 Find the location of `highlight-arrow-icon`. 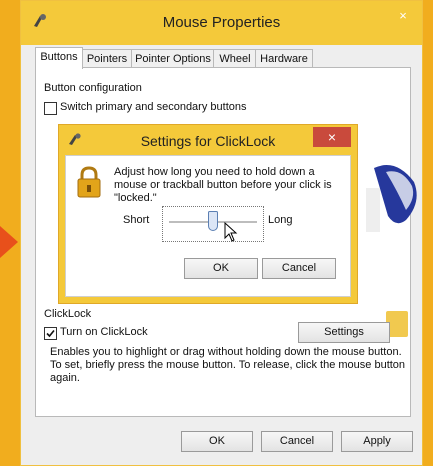

highlight-arrow-icon is located at coordinates (9, 242).